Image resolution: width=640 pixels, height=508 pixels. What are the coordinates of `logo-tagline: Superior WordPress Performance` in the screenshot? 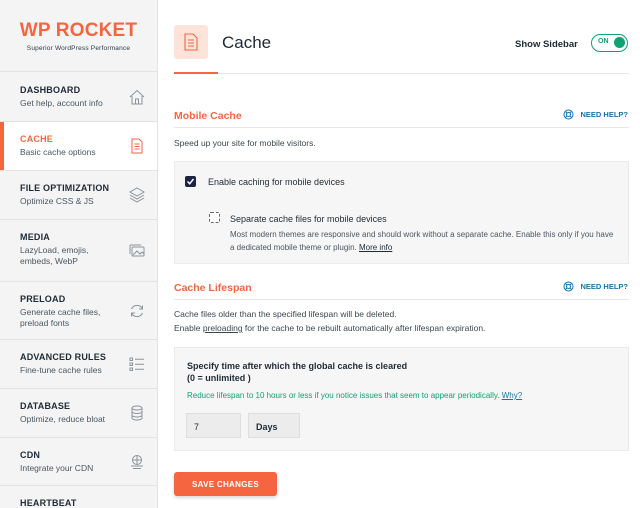 It's located at (78, 48).